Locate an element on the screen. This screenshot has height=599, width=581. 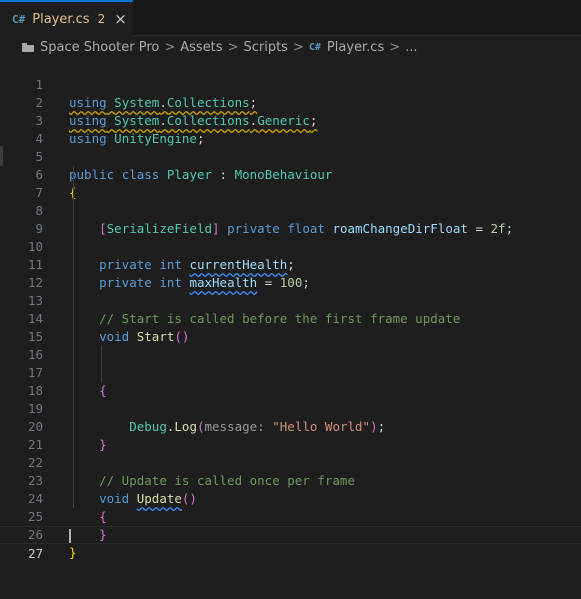
code-line: 18 is located at coordinates (290, 381).